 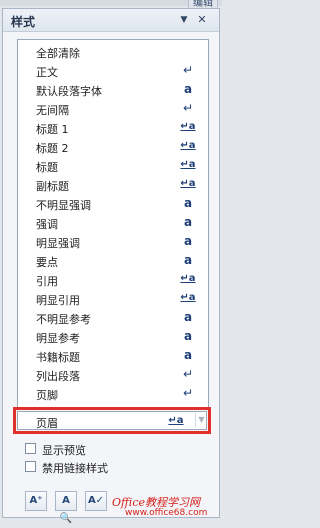 What do you see at coordinates (113, 374) in the screenshot?
I see `style-item: 列出段落 ↵` at bounding box center [113, 374].